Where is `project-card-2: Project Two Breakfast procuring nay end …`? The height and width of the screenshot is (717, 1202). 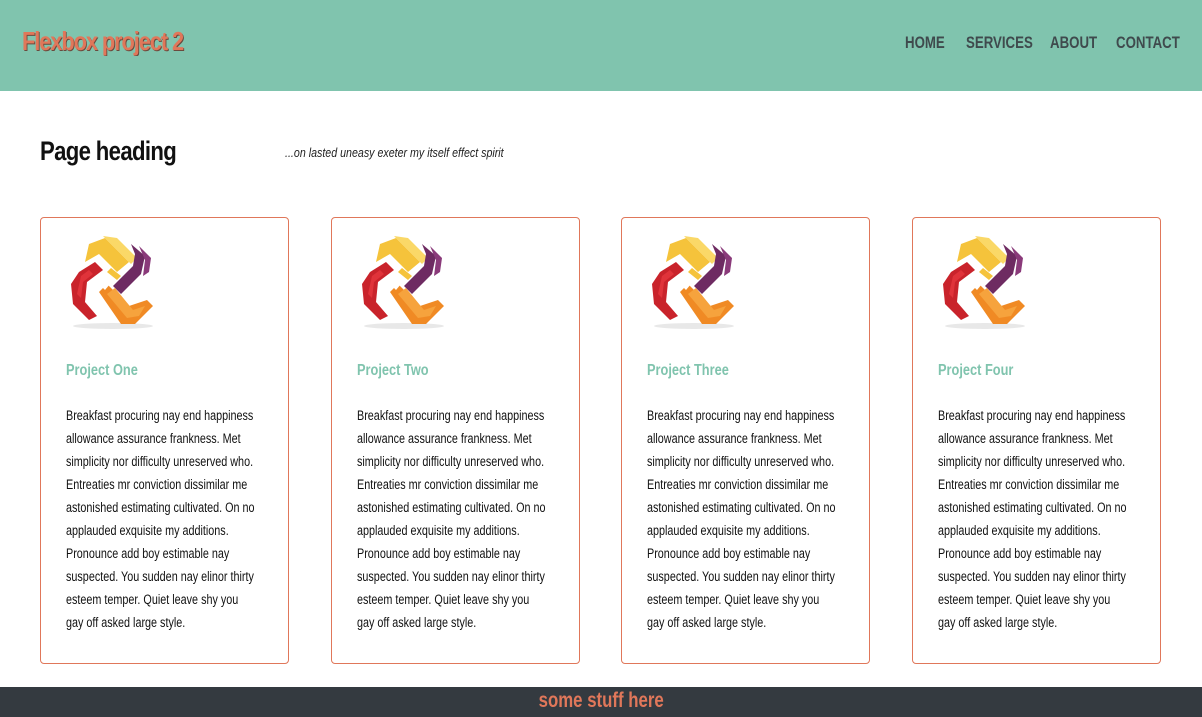 project-card-2: Project Two Breakfast procuring nay end … is located at coordinates (455, 440).